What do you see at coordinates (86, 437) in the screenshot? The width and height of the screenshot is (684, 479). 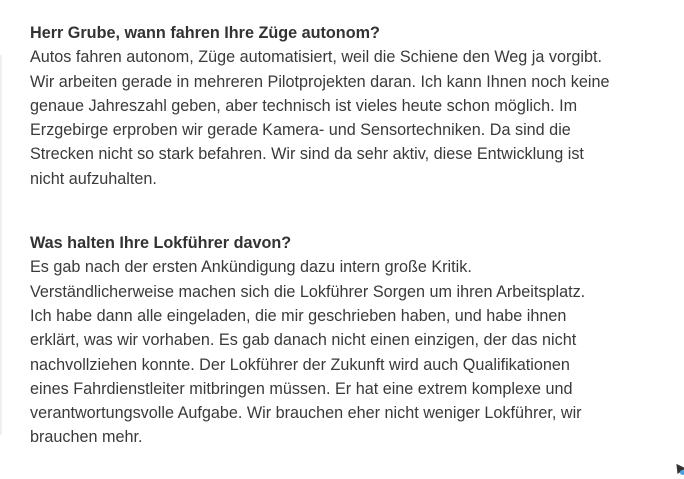 I see `answer-line: brauchen mehr.` at bounding box center [86, 437].